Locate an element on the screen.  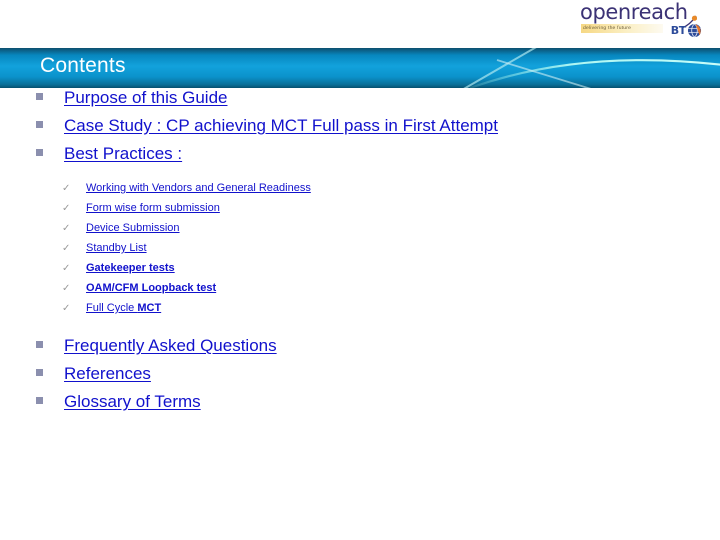
list-item: Frequently Asked Questions is located at coordinates (360, 350).